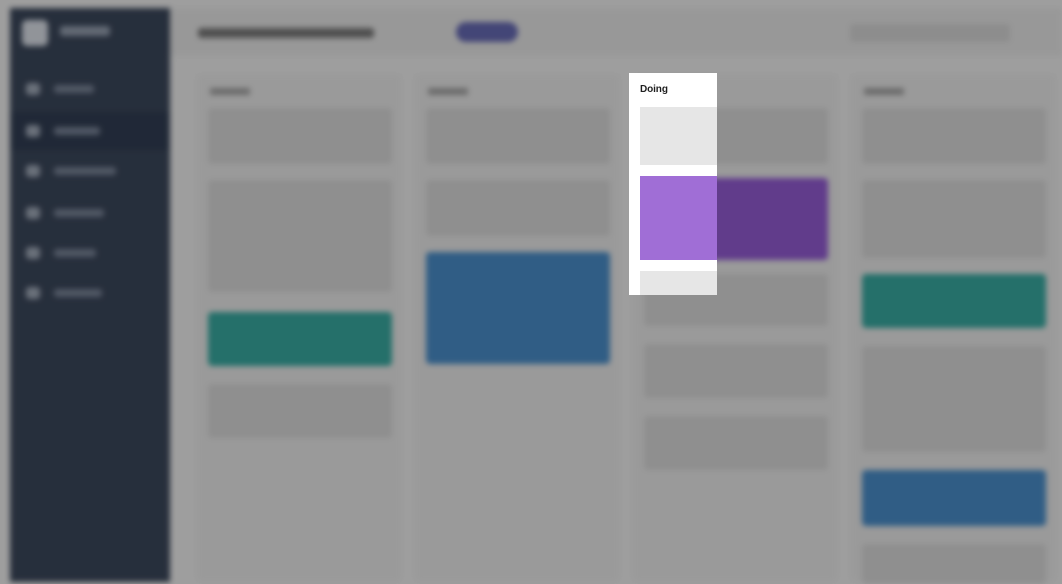 This screenshot has height=584, width=1062. I want to click on task-card-purple, so click(678, 218).